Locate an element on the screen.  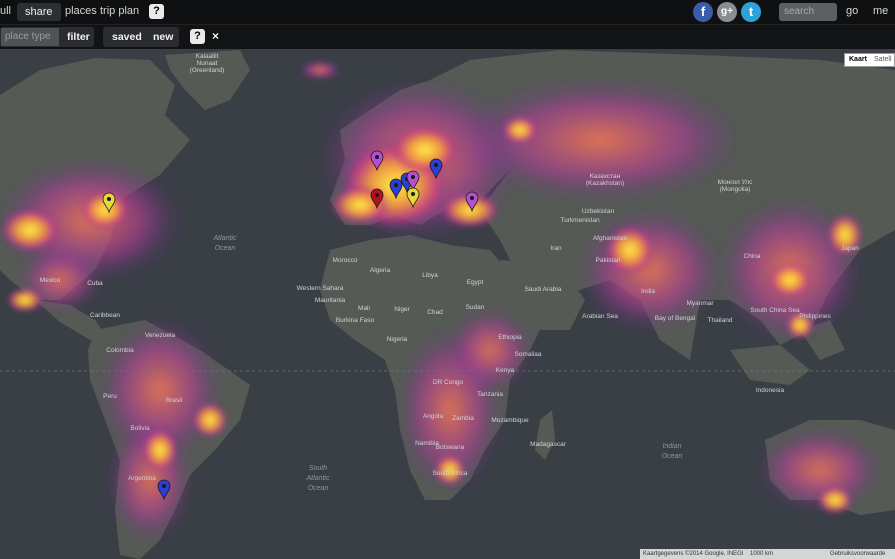
country-label: Argentina is located at coordinates (142, 478).